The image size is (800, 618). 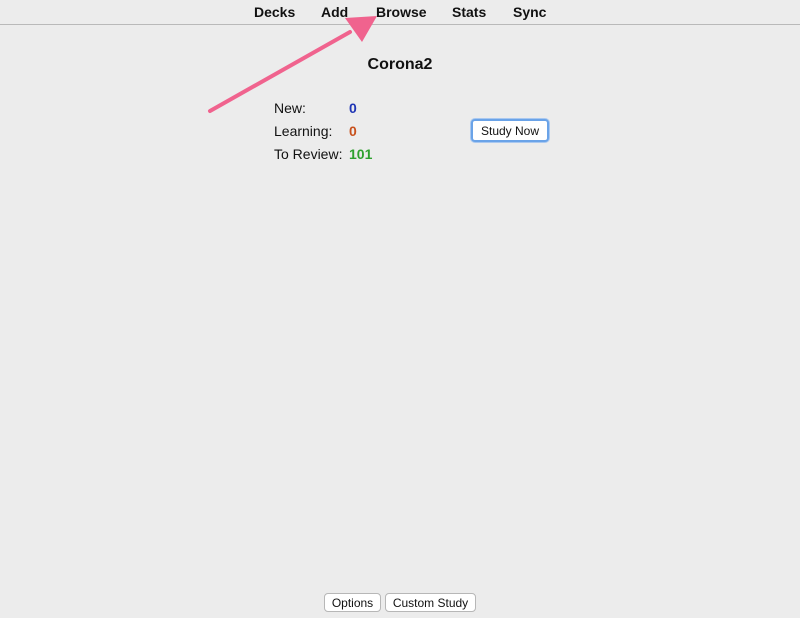 I want to click on nav-browse-link: Browse, so click(x=401, y=12).